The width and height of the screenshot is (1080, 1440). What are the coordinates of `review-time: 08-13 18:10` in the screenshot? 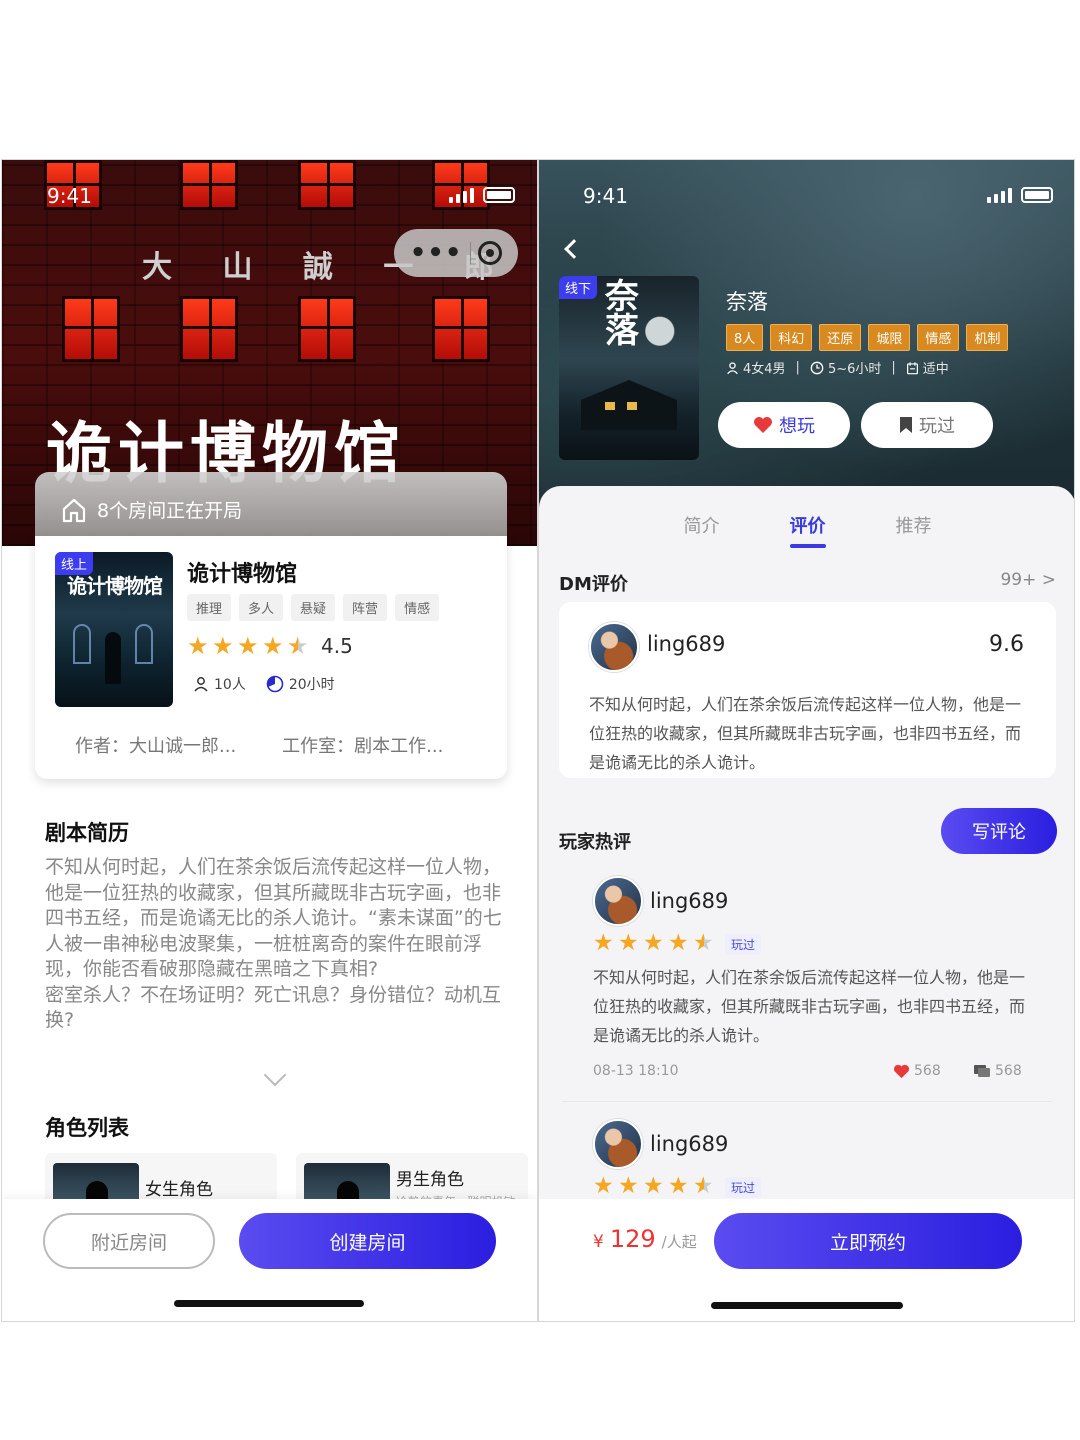 It's located at (636, 1071).